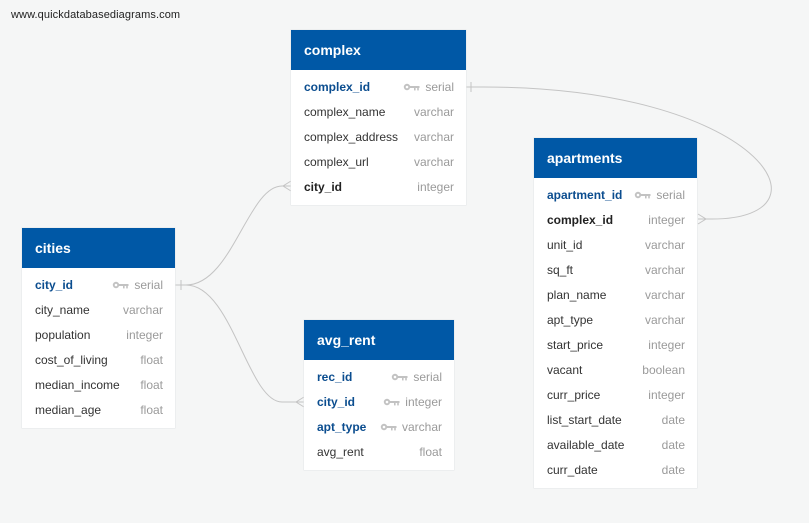  Describe the element at coordinates (615, 394) in the screenshot. I see `column-row: curr_price integer` at that location.